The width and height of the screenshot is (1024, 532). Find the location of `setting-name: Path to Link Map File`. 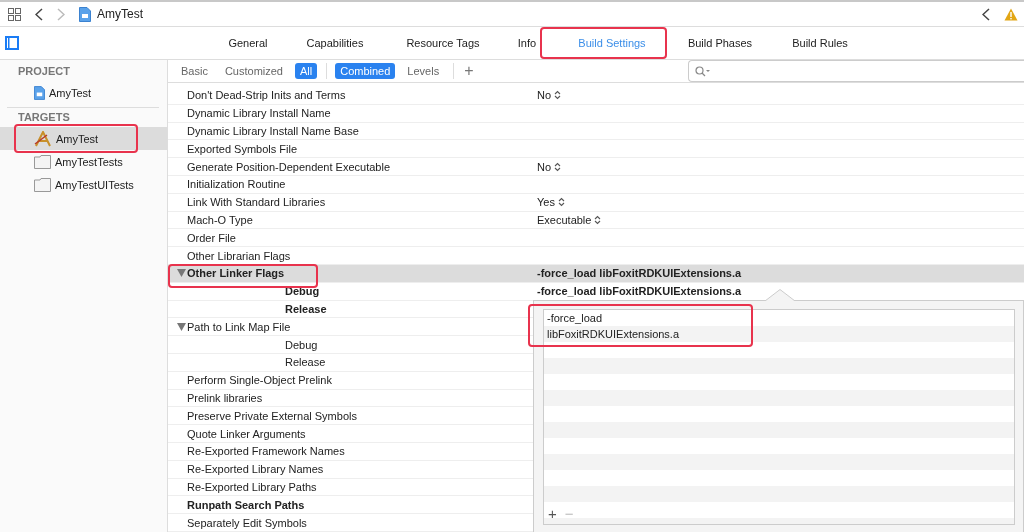

setting-name: Path to Link Map File is located at coordinates (239, 326).